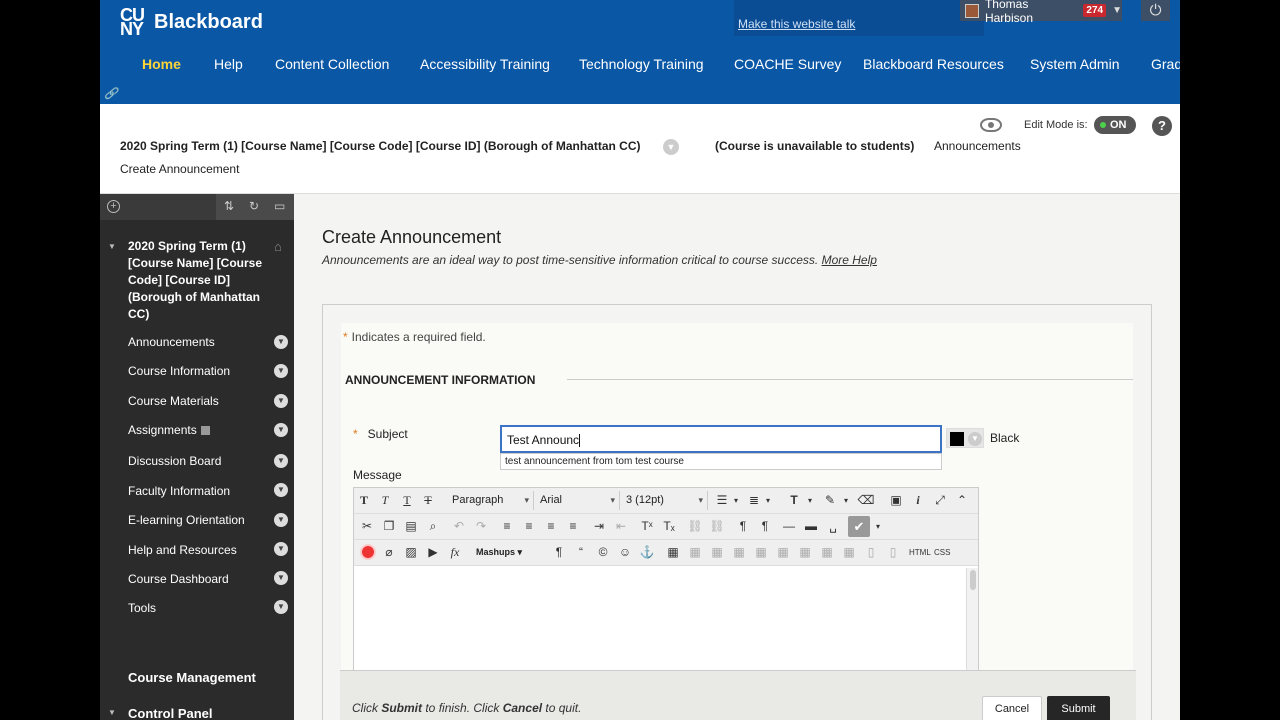 This screenshot has height=720, width=1280. Describe the element at coordinates (178, 579) in the screenshot. I see `sidebar-item-course-dashboard: Course Dashboard` at that location.